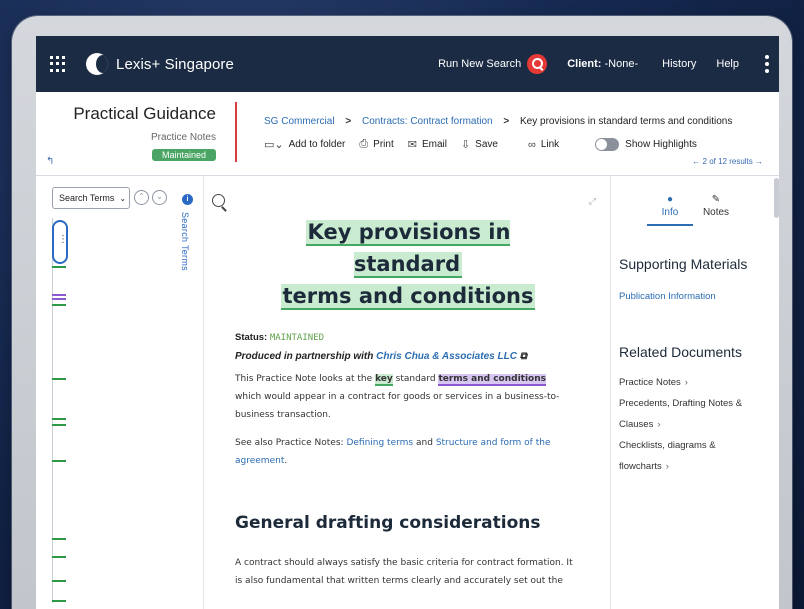 This screenshot has width=804, height=609. I want to click on next-term-icon: ⌄, so click(159, 197).